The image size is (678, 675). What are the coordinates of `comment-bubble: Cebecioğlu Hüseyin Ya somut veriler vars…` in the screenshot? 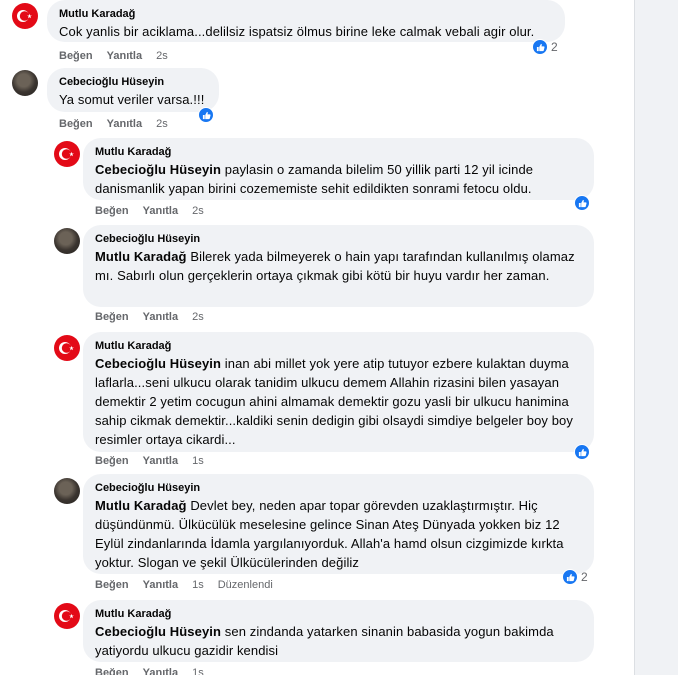 It's located at (133, 90).